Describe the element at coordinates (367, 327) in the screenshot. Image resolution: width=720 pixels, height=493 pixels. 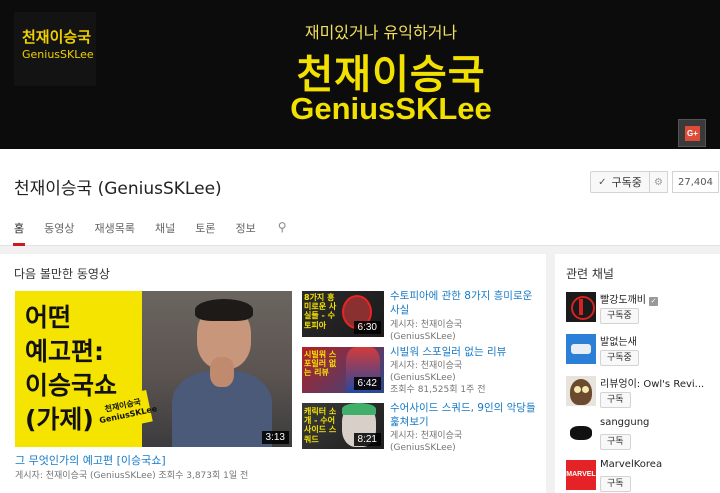
I see `video-duration: 6:30` at that location.